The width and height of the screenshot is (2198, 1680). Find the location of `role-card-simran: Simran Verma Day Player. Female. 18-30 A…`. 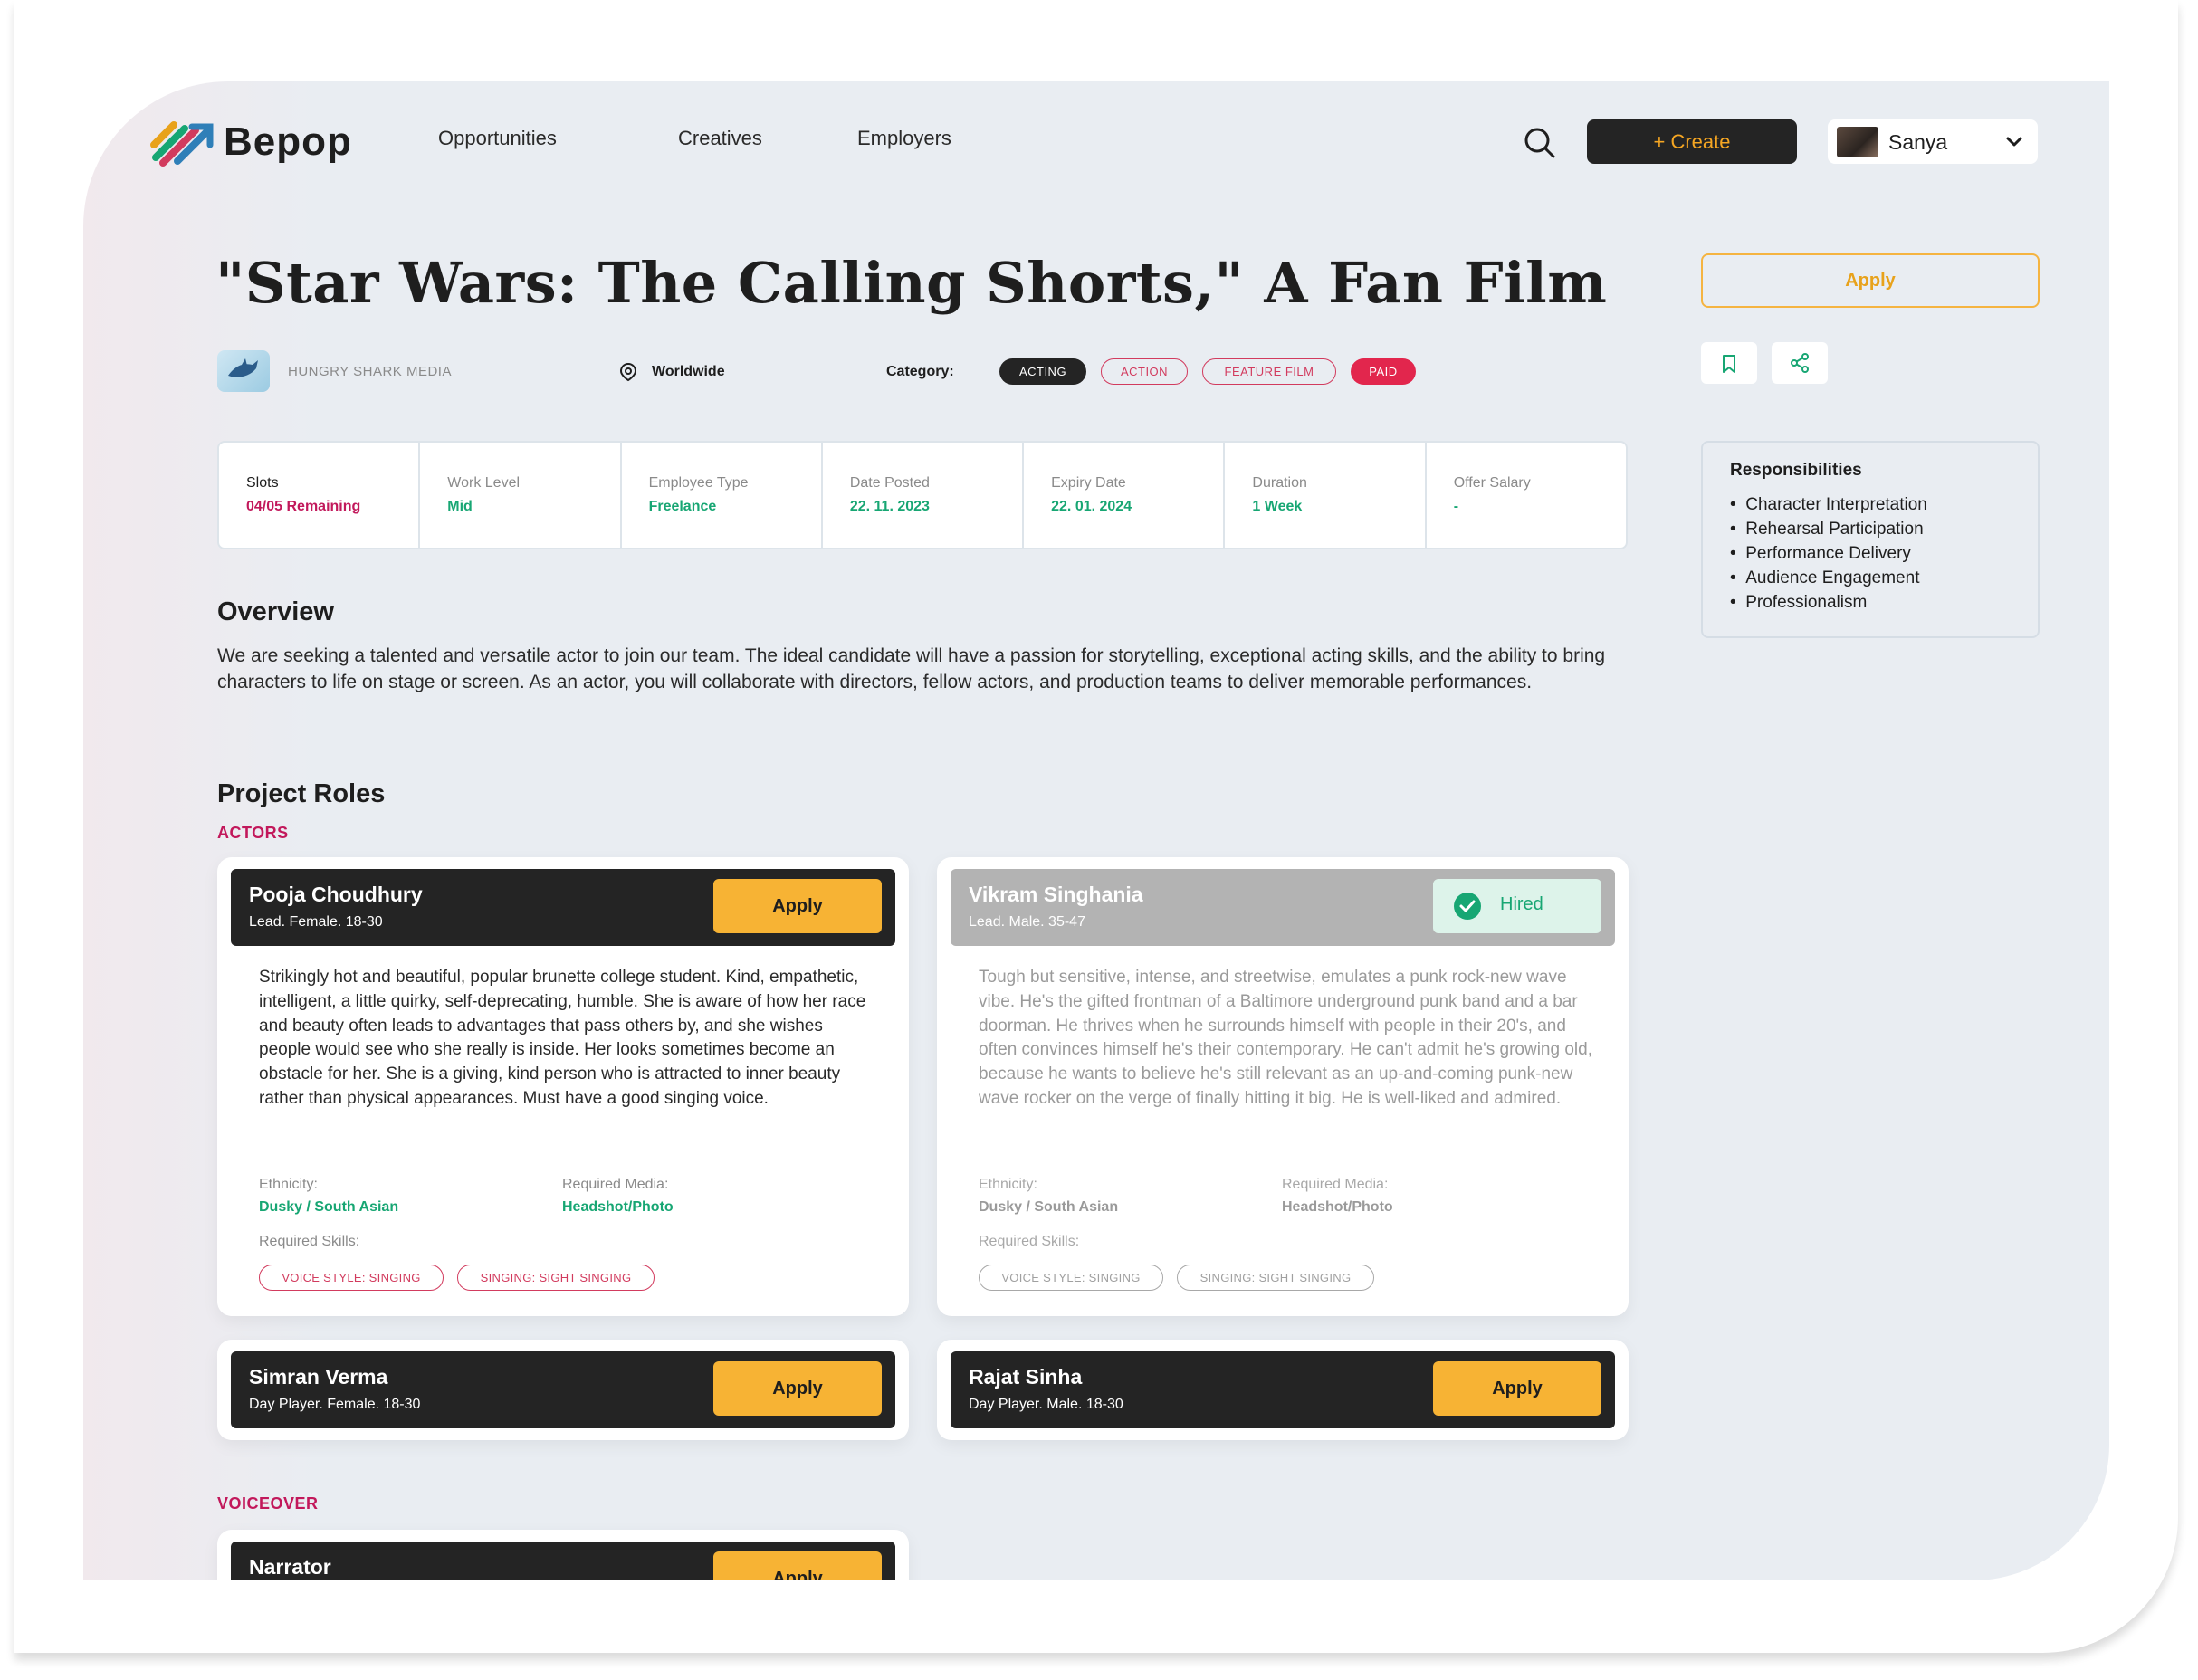

role-card-simran: Simran Verma Day Player. Female. 18-30 A… is located at coordinates (563, 1390).